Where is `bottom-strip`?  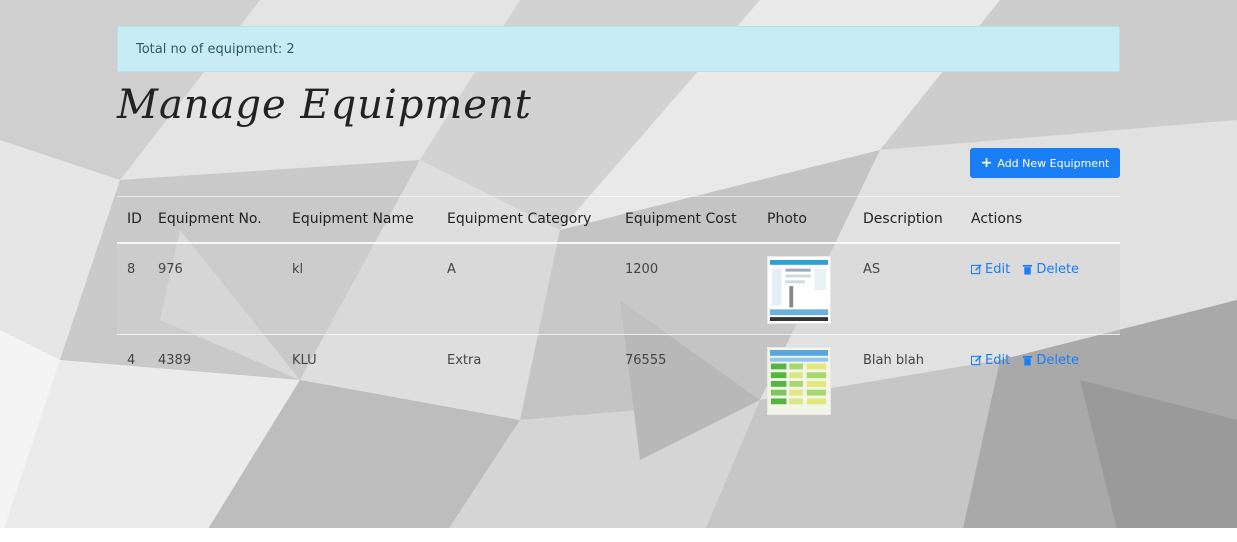 bottom-strip is located at coordinates (618, 535).